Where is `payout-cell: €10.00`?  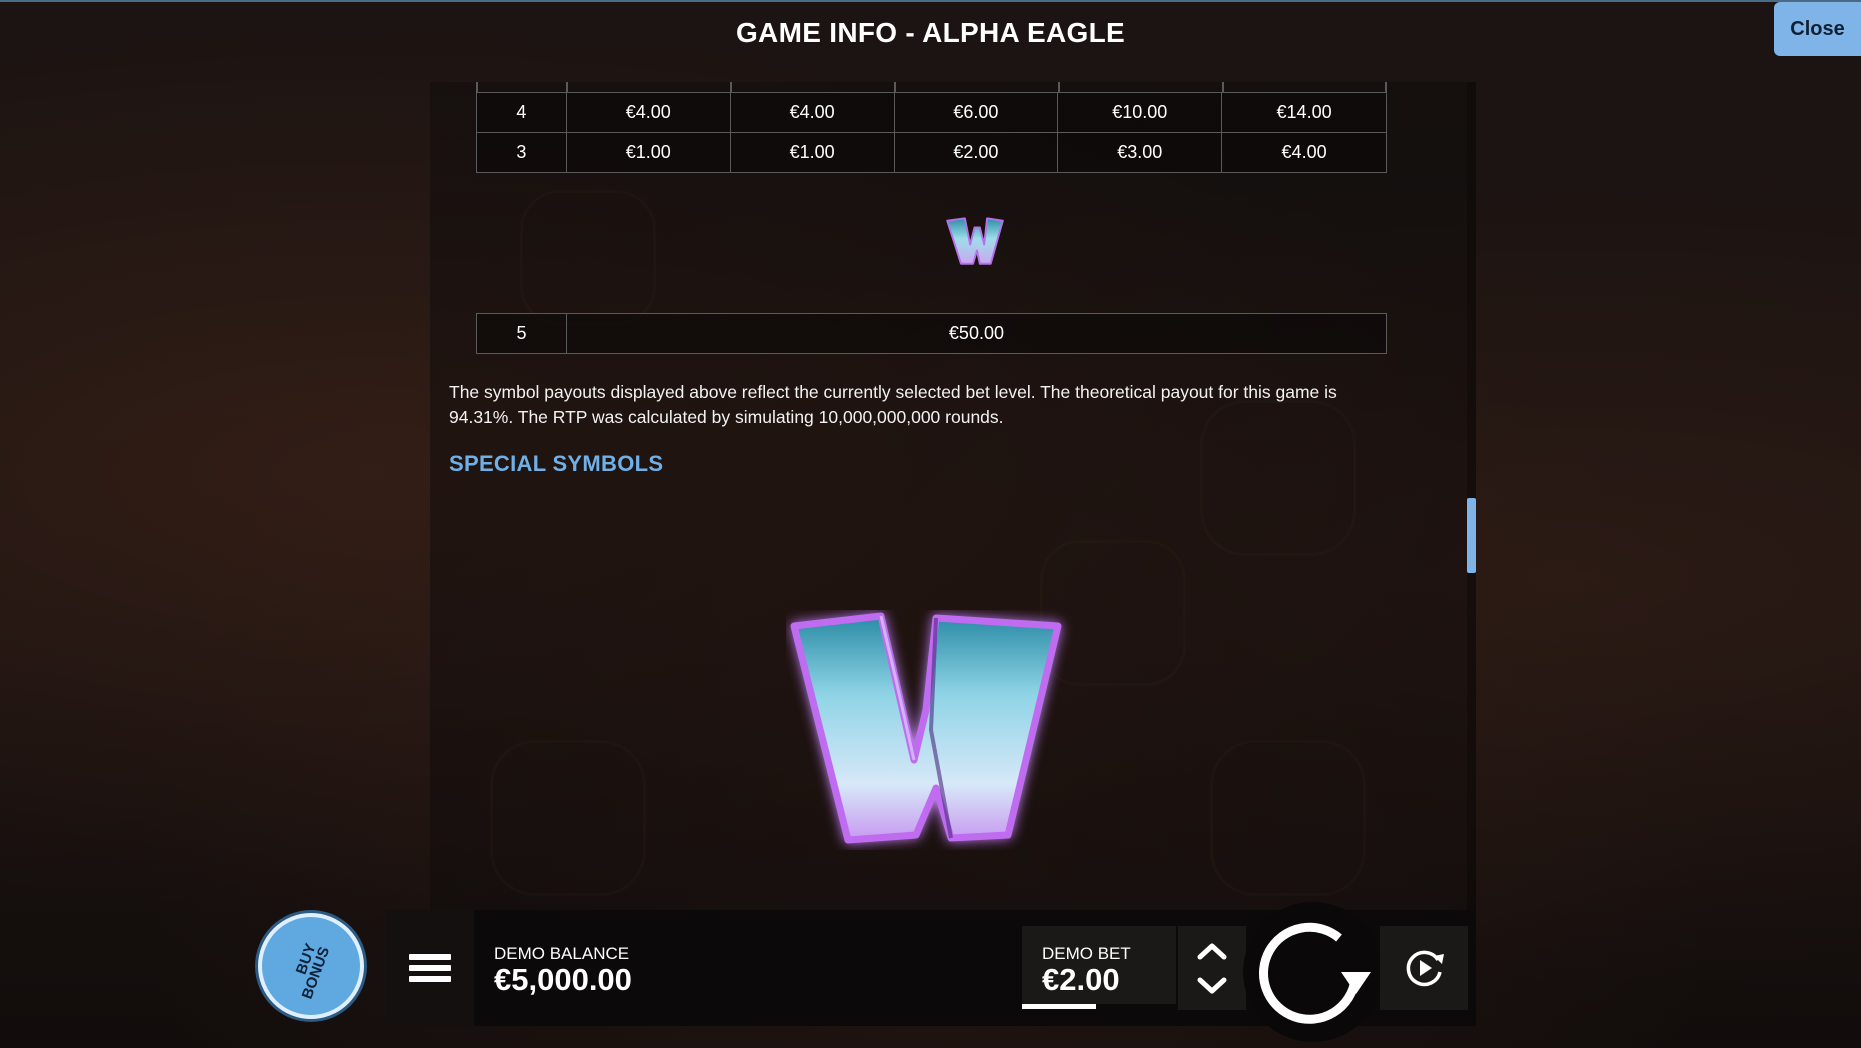 payout-cell: €10.00 is located at coordinates (1140, 112).